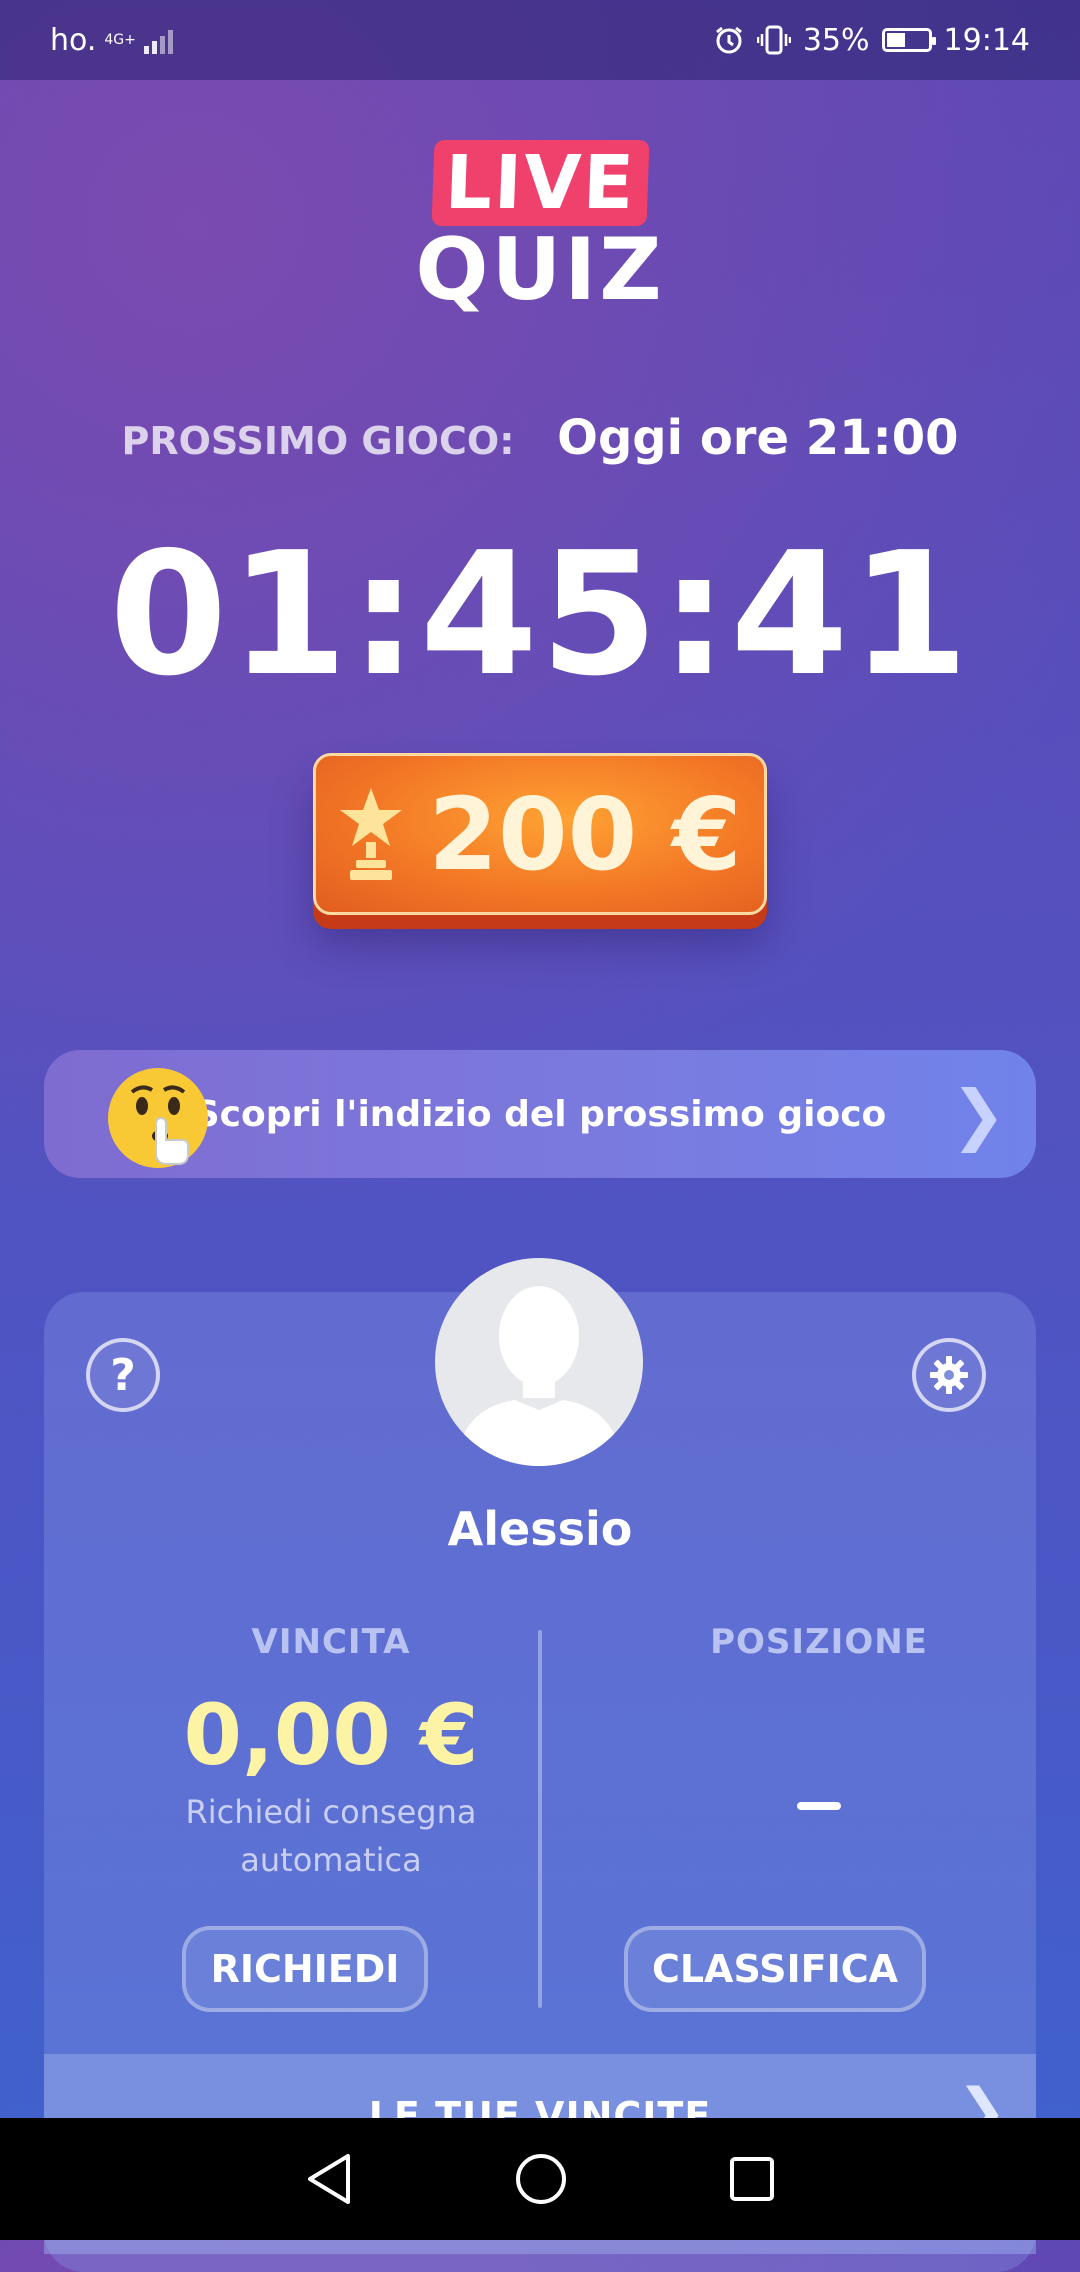 This screenshot has width=1080, height=2272. What do you see at coordinates (329, 2179) in the screenshot?
I see `back-icon` at bounding box center [329, 2179].